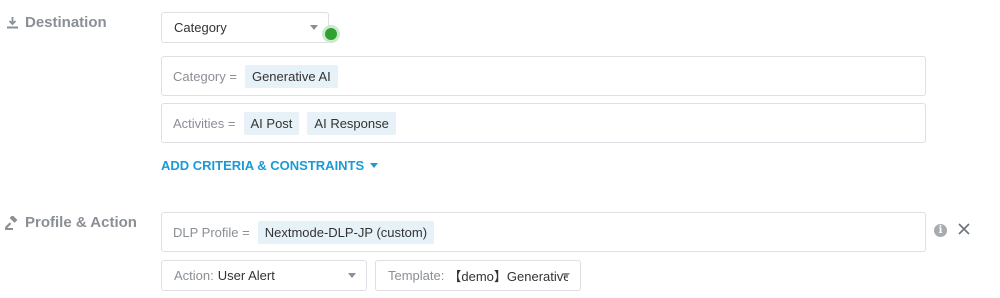 This screenshot has width=1000, height=298. What do you see at coordinates (508, 276) in the screenshot?
I see `template-select-value: 【demo】Generative` at bounding box center [508, 276].